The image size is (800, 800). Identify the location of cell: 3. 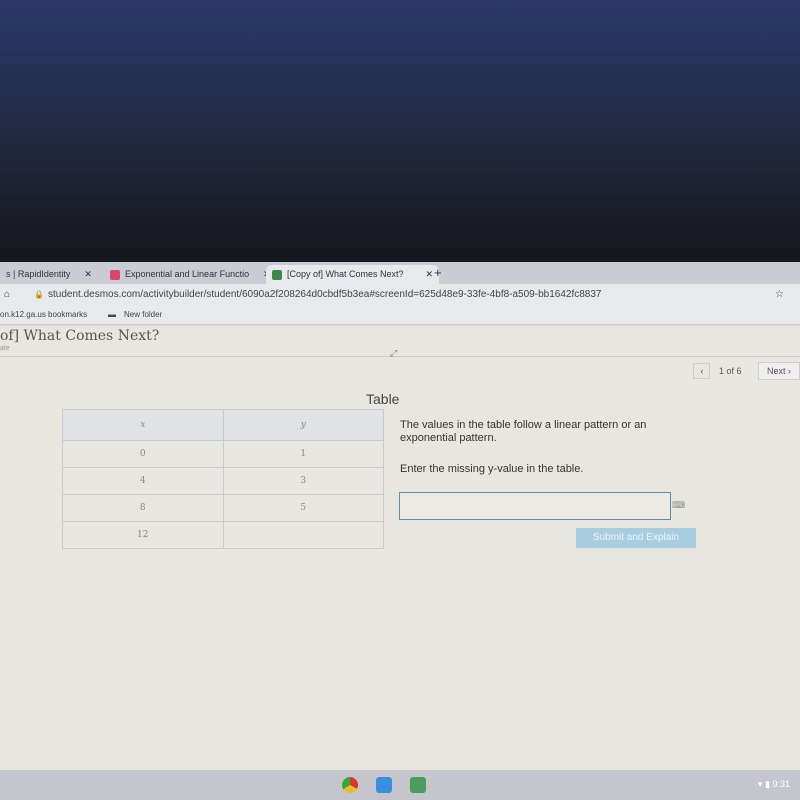
(303, 481).